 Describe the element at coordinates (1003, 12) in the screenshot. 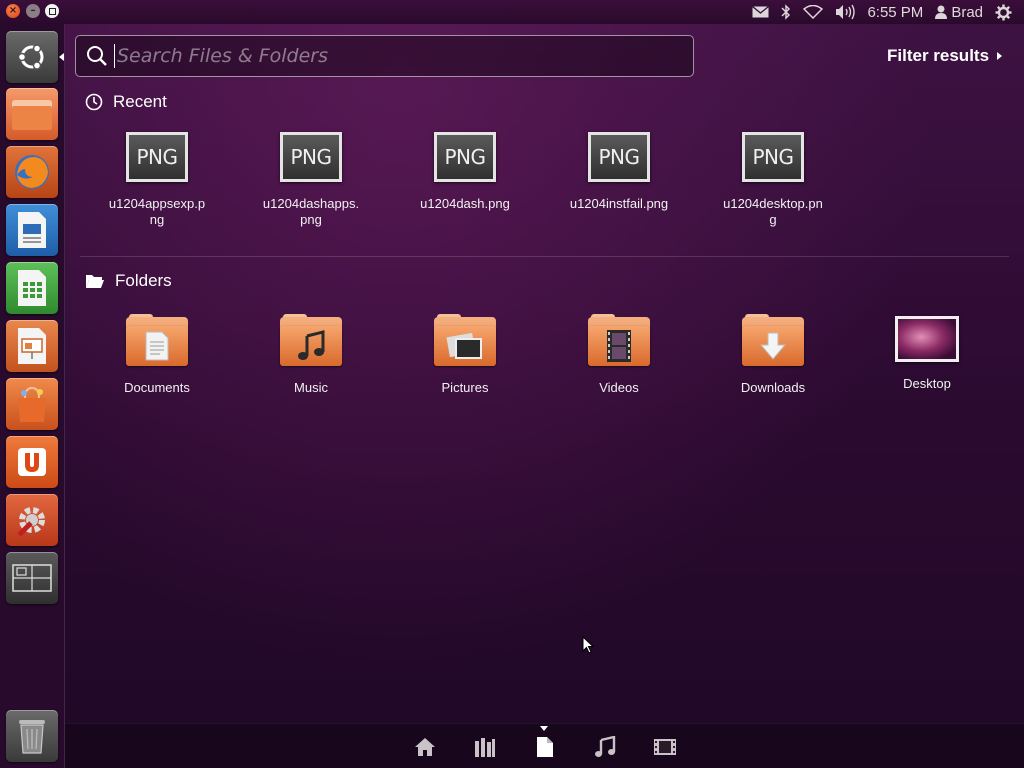

I see `session-menu` at that location.